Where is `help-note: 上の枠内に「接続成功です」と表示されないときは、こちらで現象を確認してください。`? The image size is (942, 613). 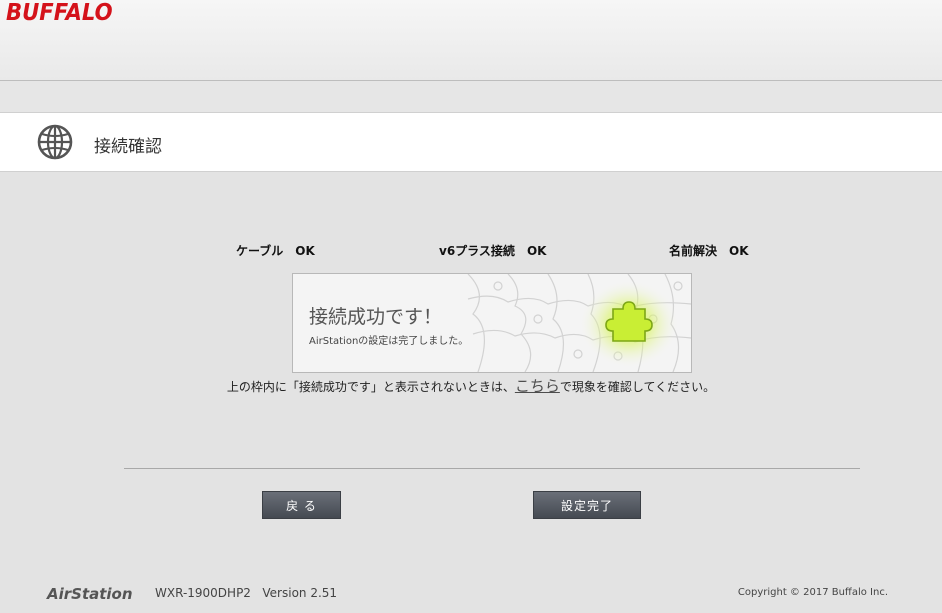
help-note: 上の枠内に「接続成功です」と表示されないときは、こちらで現象を確認してください。 is located at coordinates (471, 385).